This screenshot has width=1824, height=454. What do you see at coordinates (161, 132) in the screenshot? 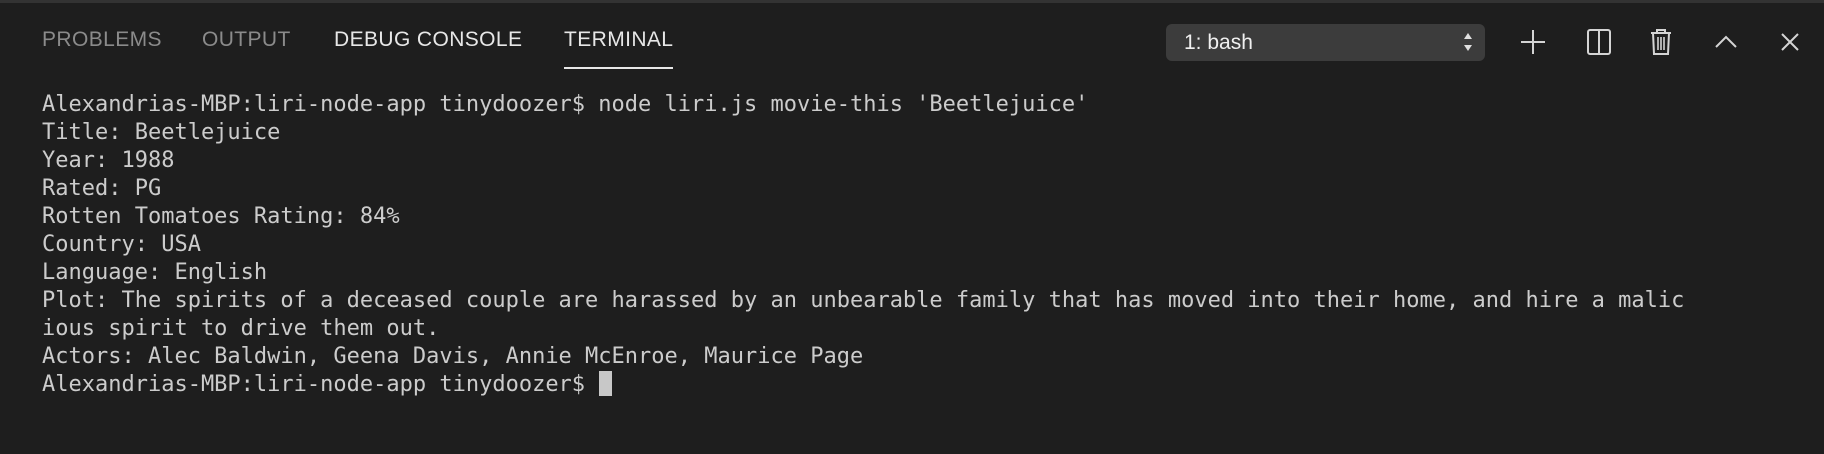
I see `terminal-line: Title: Beetlejuice` at bounding box center [161, 132].